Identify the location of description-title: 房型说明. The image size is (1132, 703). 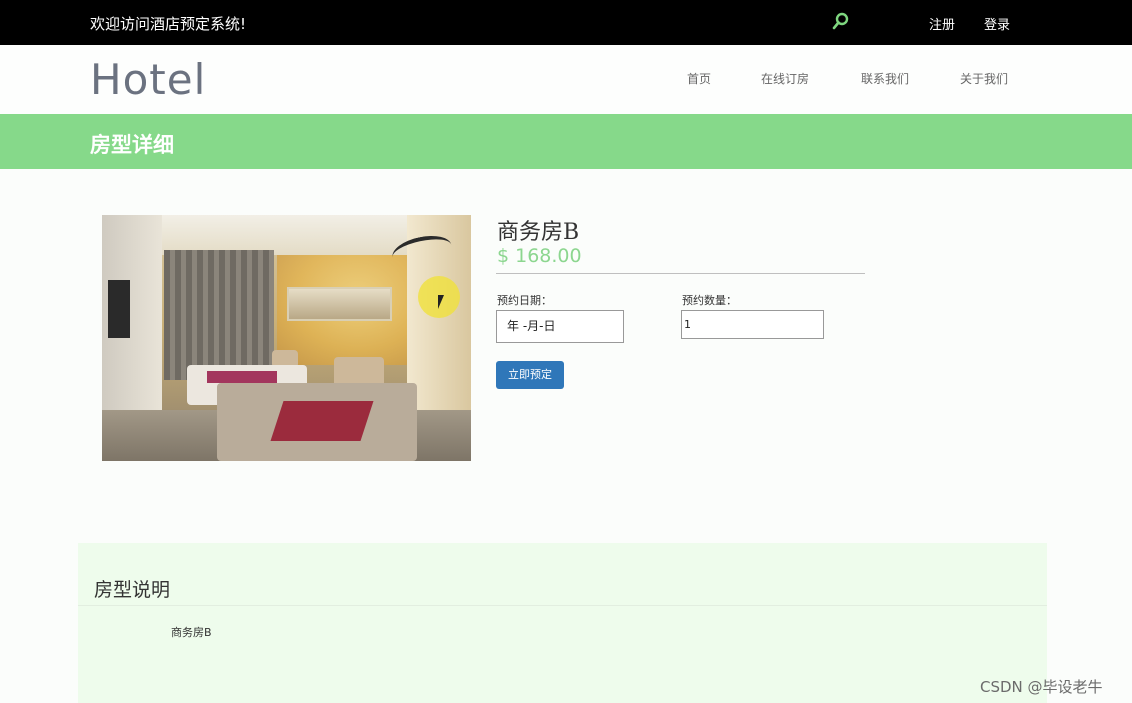
(132, 590).